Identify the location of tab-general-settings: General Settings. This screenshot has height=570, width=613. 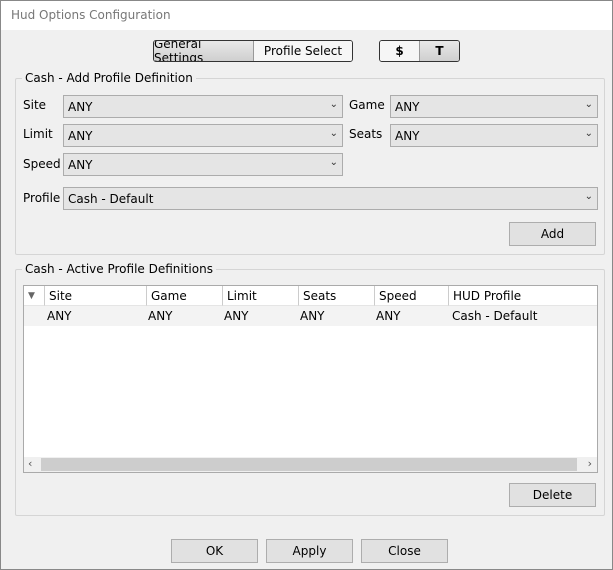
(204, 51).